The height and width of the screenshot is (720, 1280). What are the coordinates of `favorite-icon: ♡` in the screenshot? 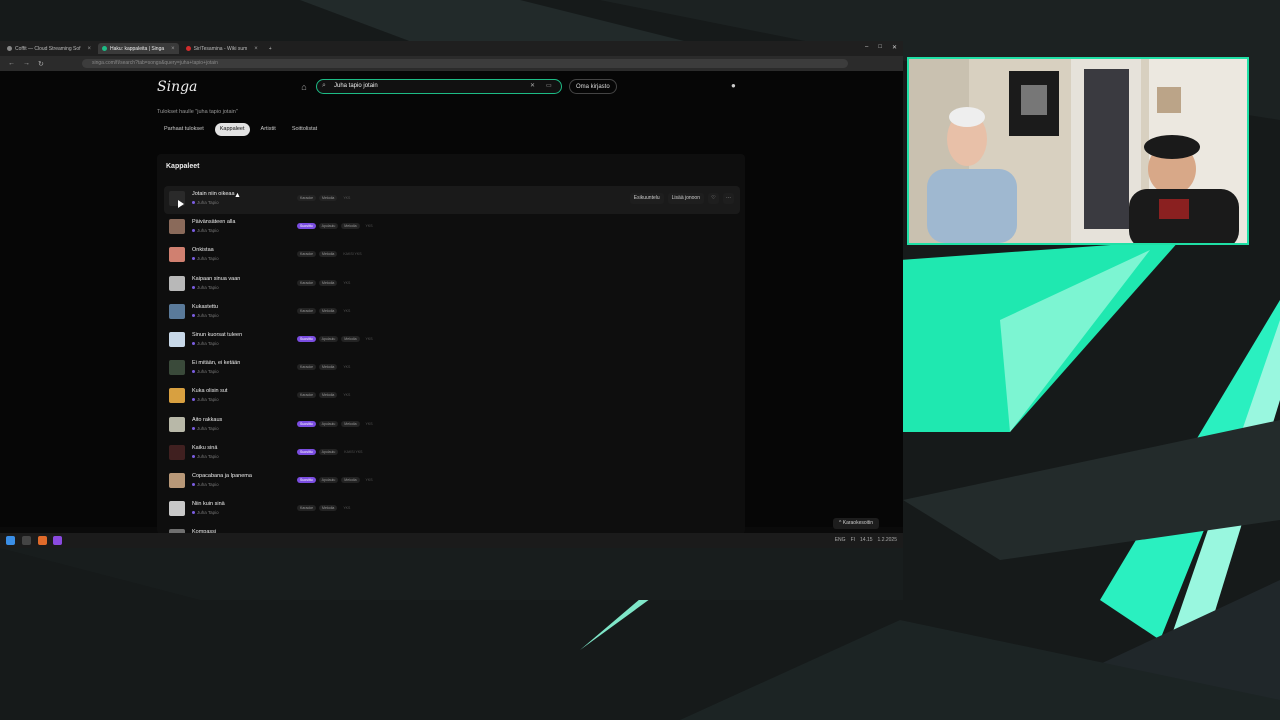 It's located at (713, 198).